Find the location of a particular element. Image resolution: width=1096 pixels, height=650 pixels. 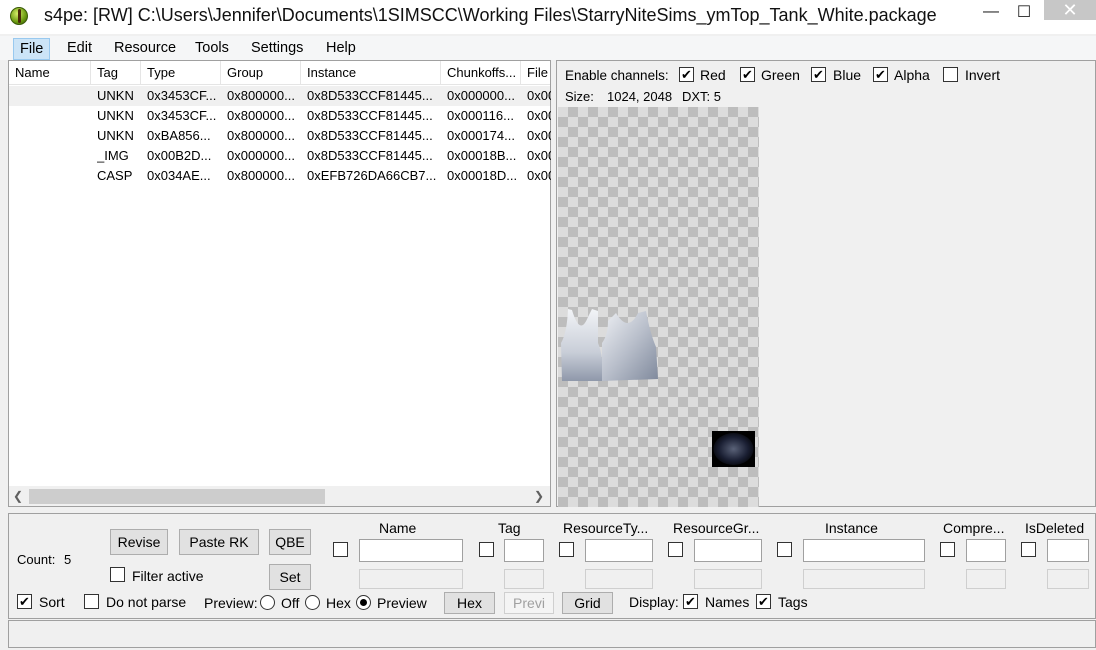

maximize-icon: ☐ is located at coordinates (1024, 12).